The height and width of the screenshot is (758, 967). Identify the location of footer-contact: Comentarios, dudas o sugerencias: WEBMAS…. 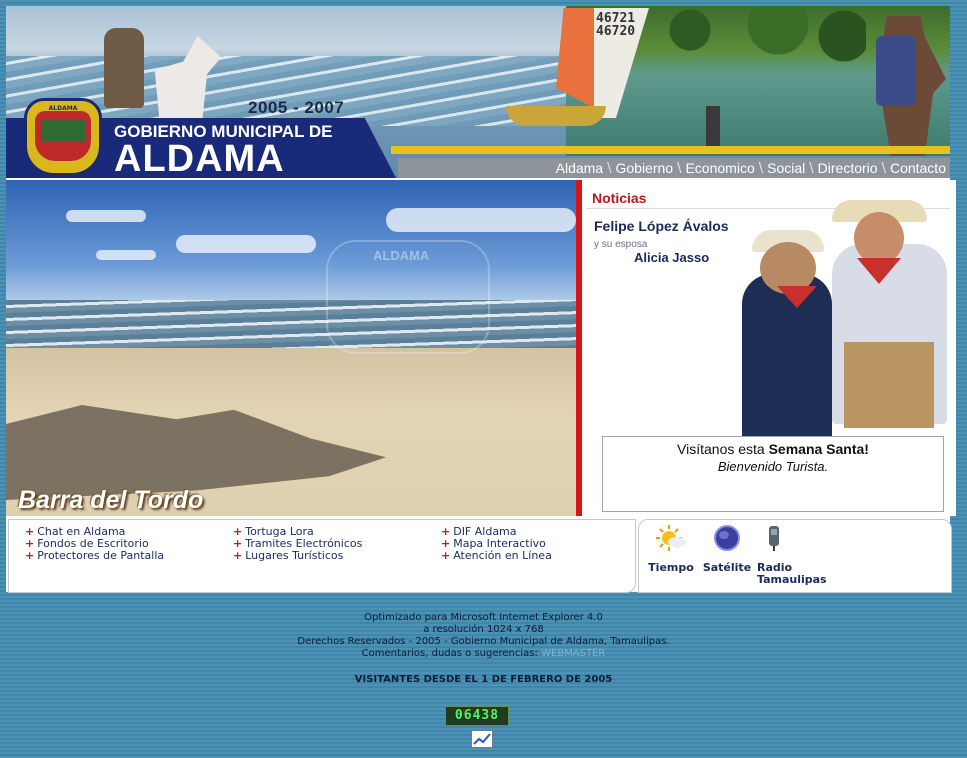
(483, 653).